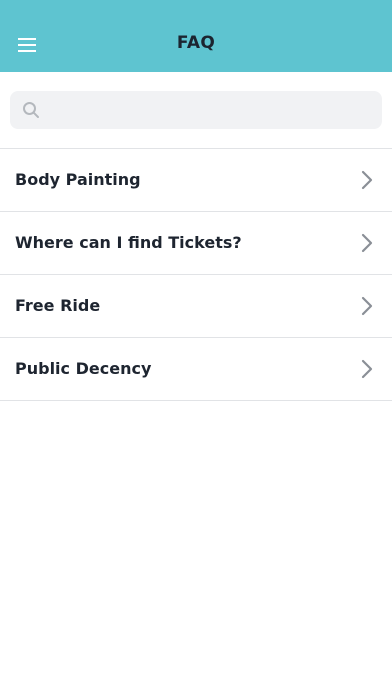 The image size is (392, 696). What do you see at coordinates (196, 369) in the screenshot?
I see `faq-item-public-decency: Public Decency` at bounding box center [196, 369].